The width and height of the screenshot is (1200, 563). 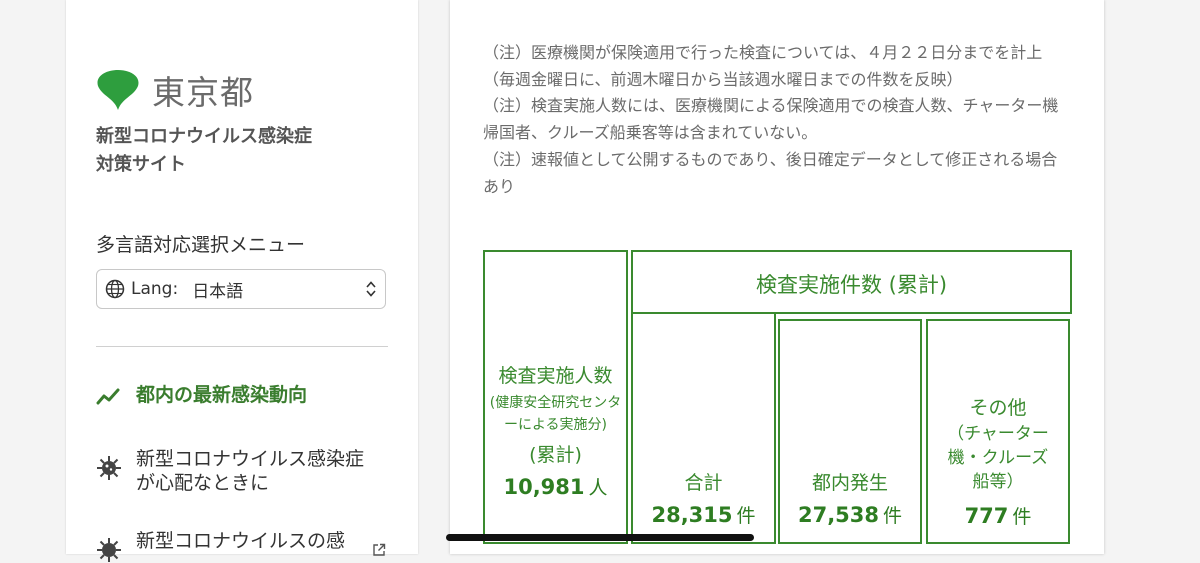 I want to click on nav-item-label: 都内の最新感染動向, so click(x=222, y=395).